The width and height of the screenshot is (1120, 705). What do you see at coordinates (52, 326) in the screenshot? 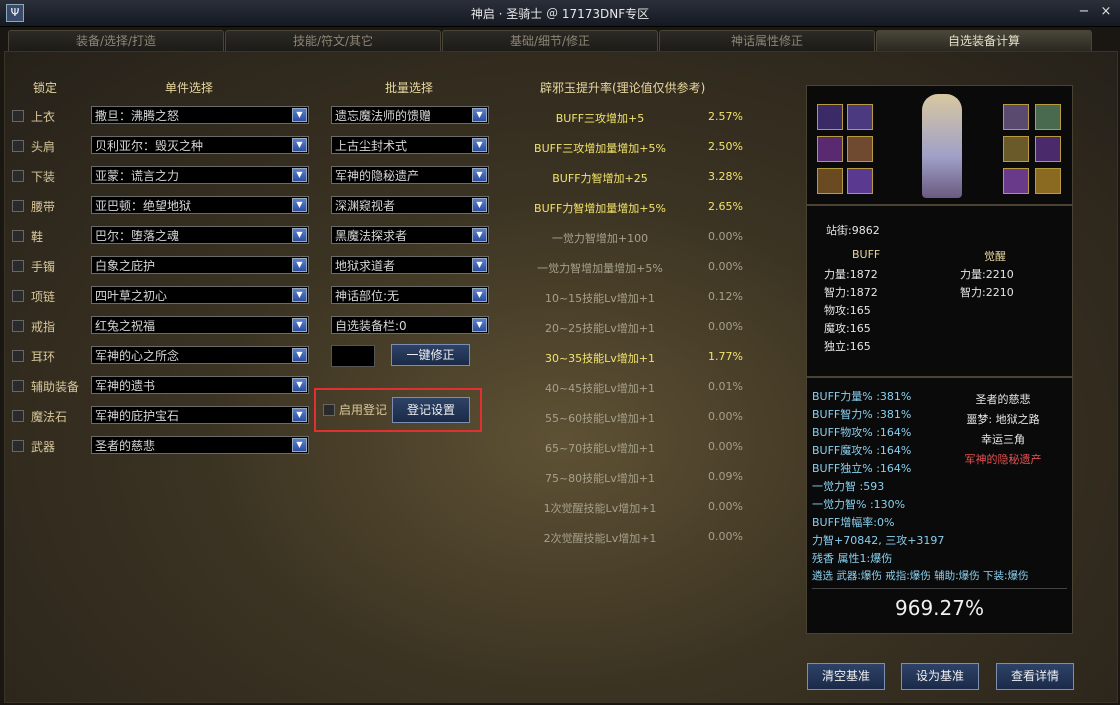
I see `lock-row: 戒指` at bounding box center [52, 326].